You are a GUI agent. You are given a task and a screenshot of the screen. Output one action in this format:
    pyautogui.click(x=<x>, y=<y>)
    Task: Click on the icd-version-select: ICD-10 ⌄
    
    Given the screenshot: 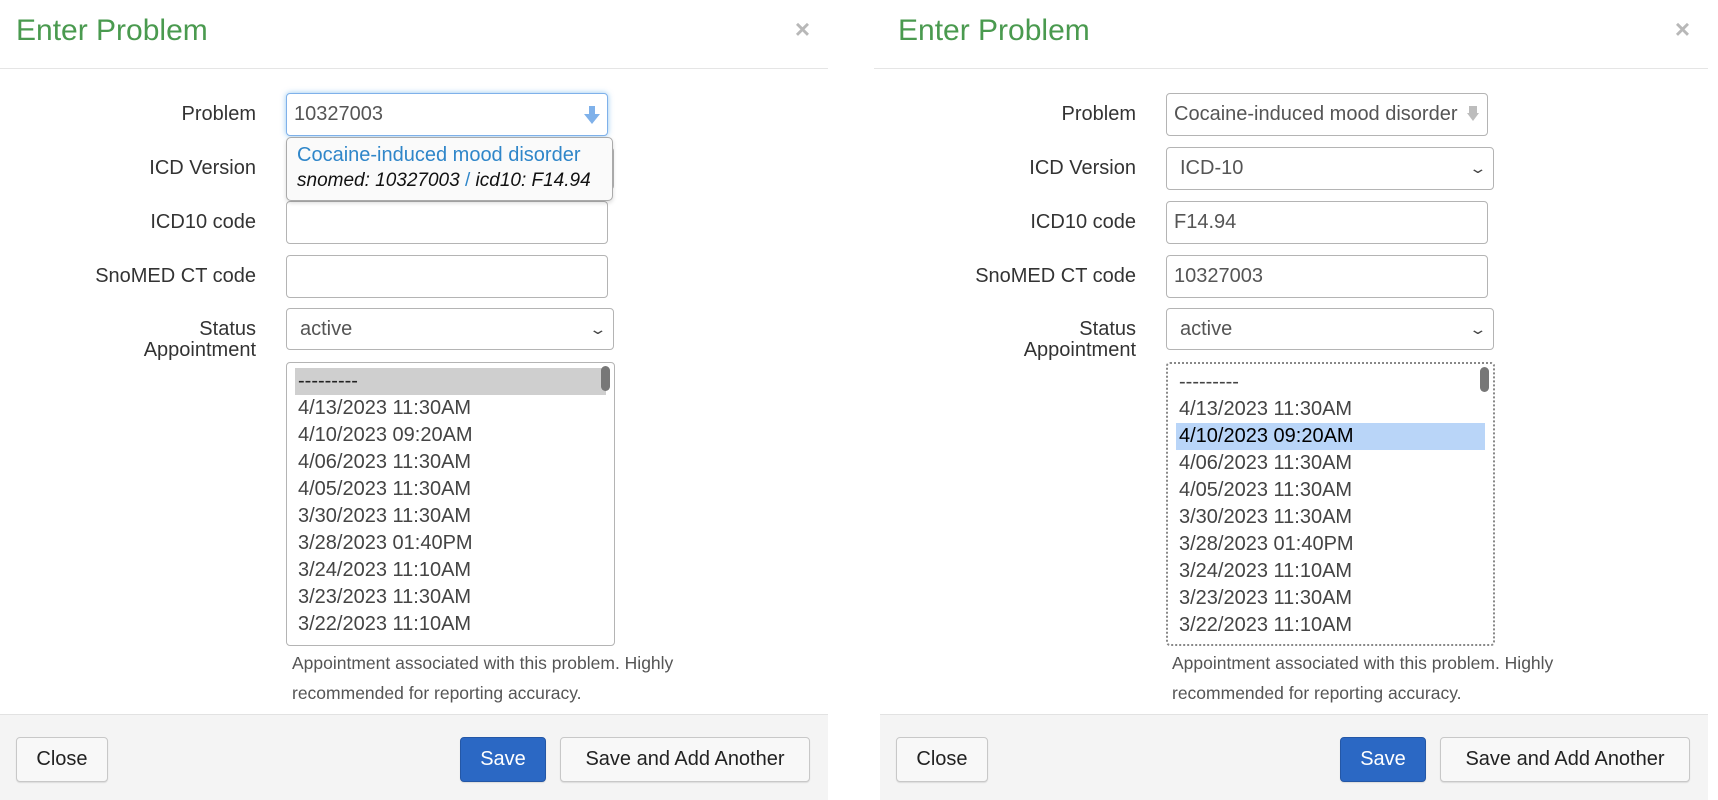 What is the action you would take?
    pyautogui.click(x=1330, y=168)
    